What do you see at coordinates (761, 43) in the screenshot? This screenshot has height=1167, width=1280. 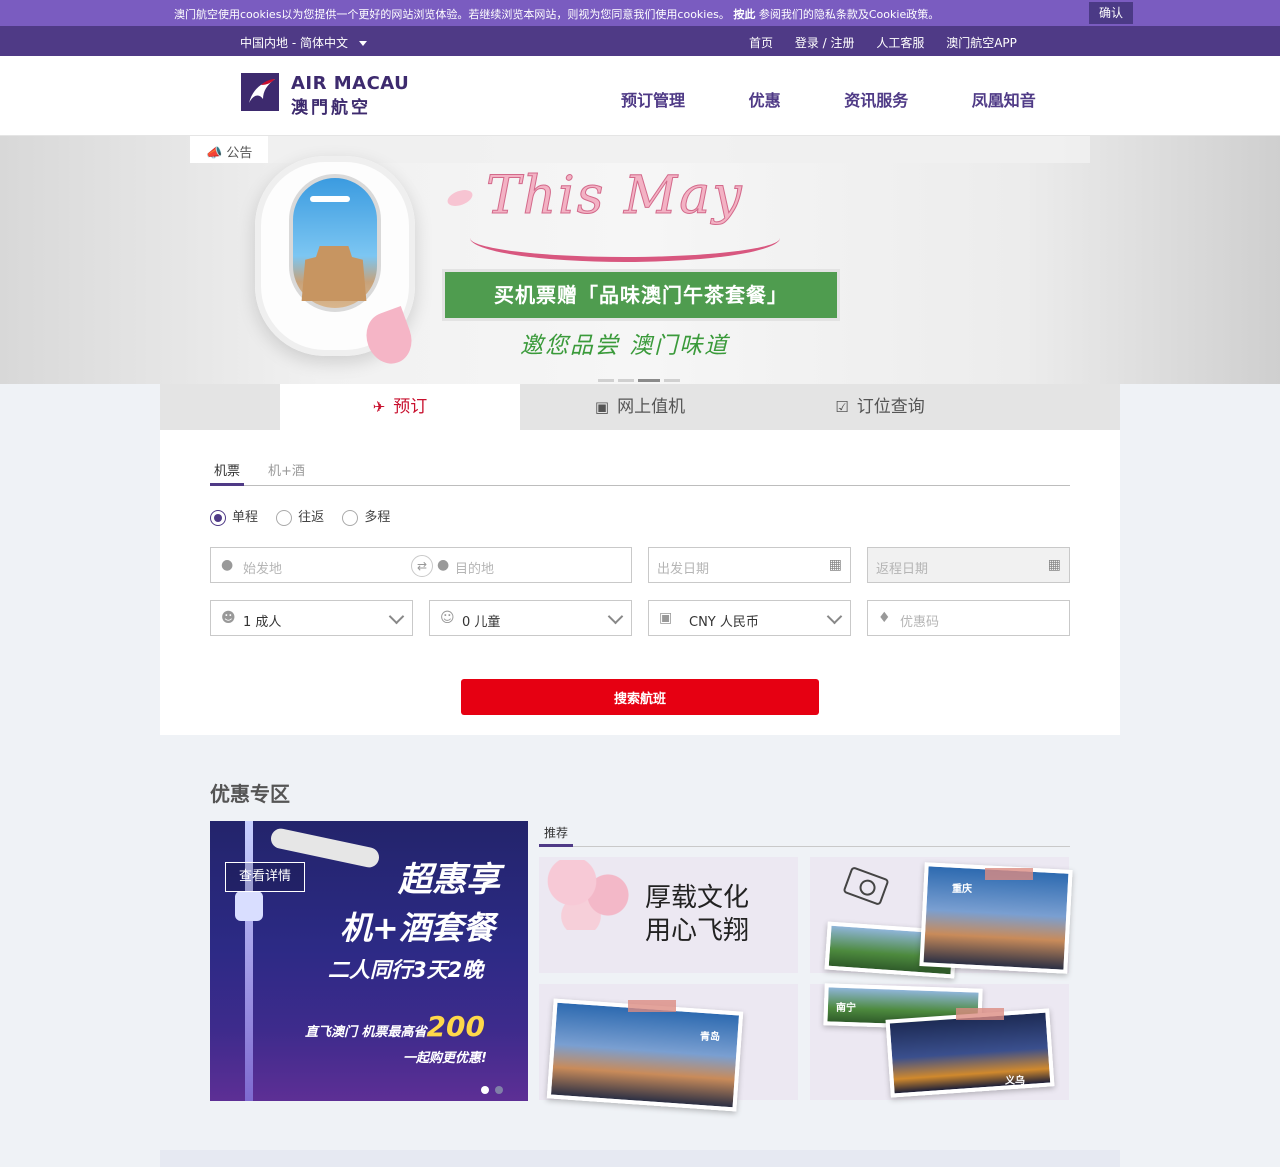 I see `top-link-home: 首页` at bounding box center [761, 43].